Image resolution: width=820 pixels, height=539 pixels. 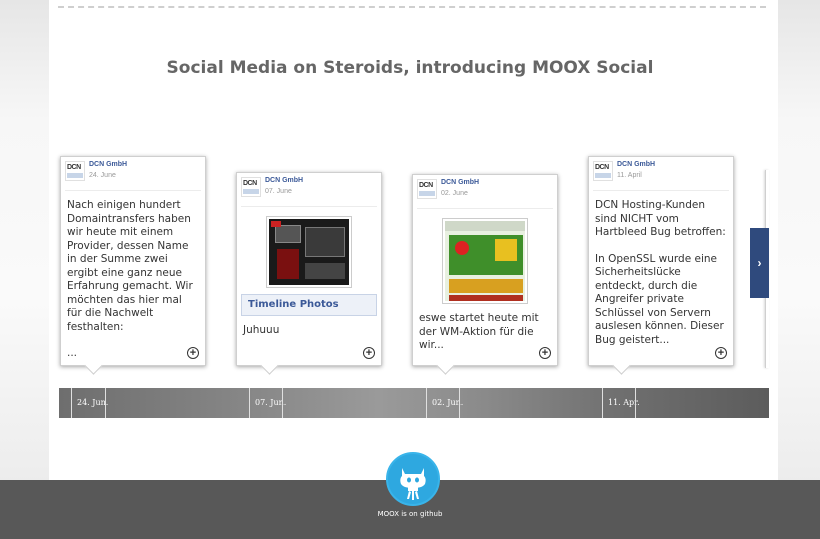 What do you see at coordinates (485, 192) in the screenshot?
I see `post-header: DCN DCN GmbH 02. June` at bounding box center [485, 192].